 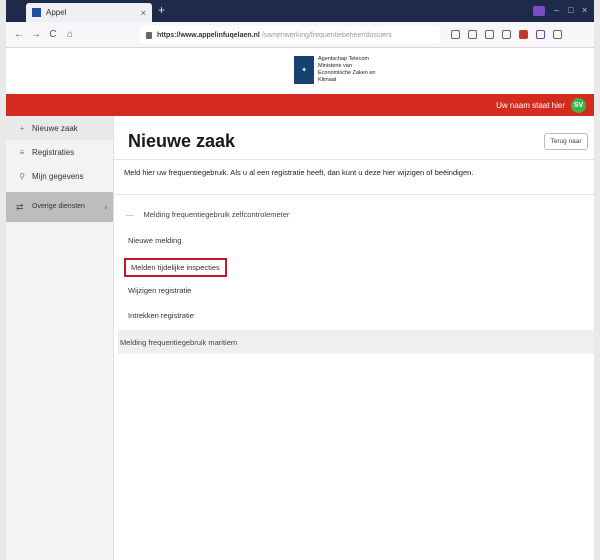 What do you see at coordinates (149, 35) in the screenshot?
I see `lock-icon` at bounding box center [149, 35].